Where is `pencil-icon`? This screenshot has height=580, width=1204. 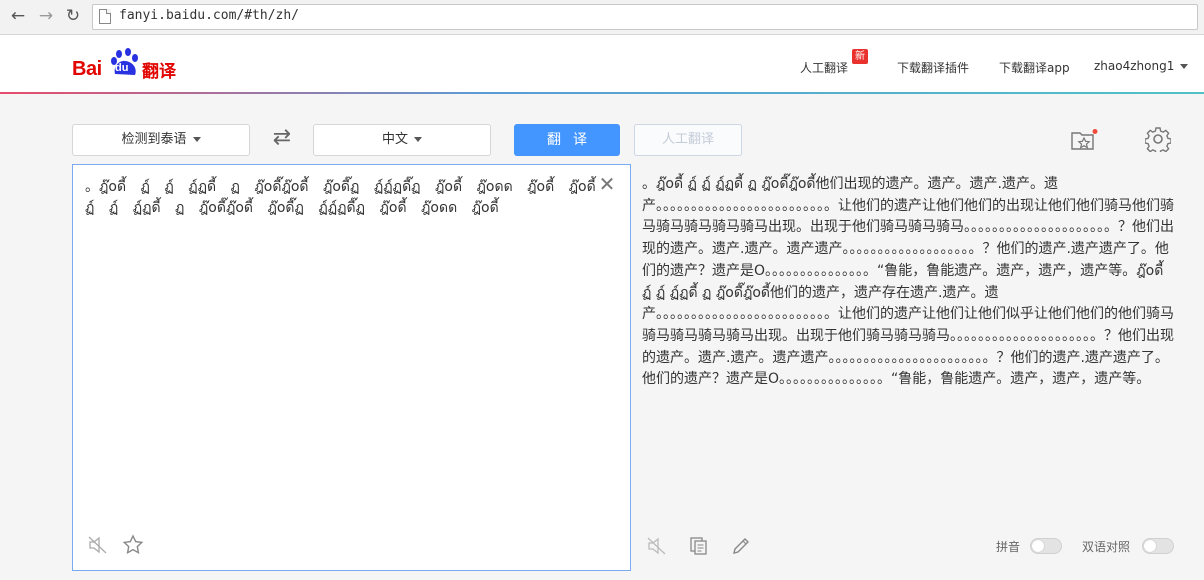
pencil-icon is located at coordinates (741, 546).